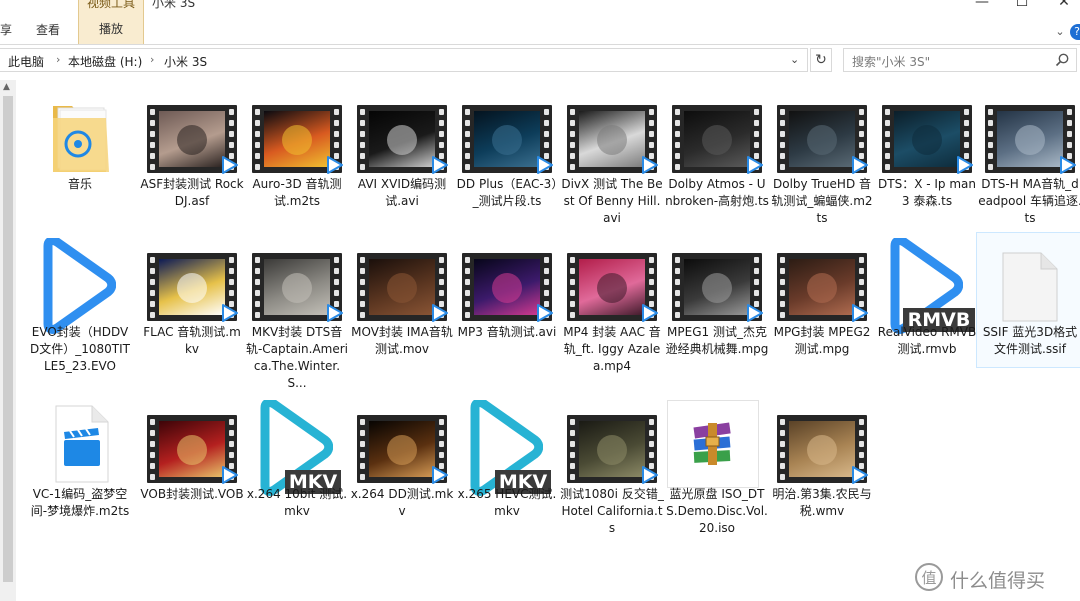  I want to click on scroll-up-icon: ▲, so click(6, 87).